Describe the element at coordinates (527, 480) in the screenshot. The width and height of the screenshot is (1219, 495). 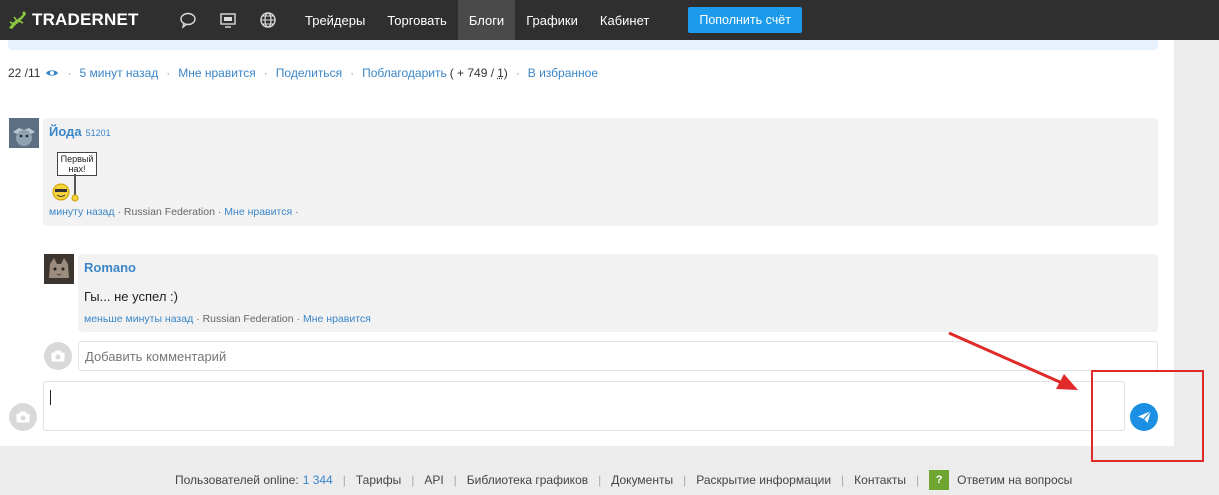
I see `footer-link-chart-library: Библиотека графиков` at that location.